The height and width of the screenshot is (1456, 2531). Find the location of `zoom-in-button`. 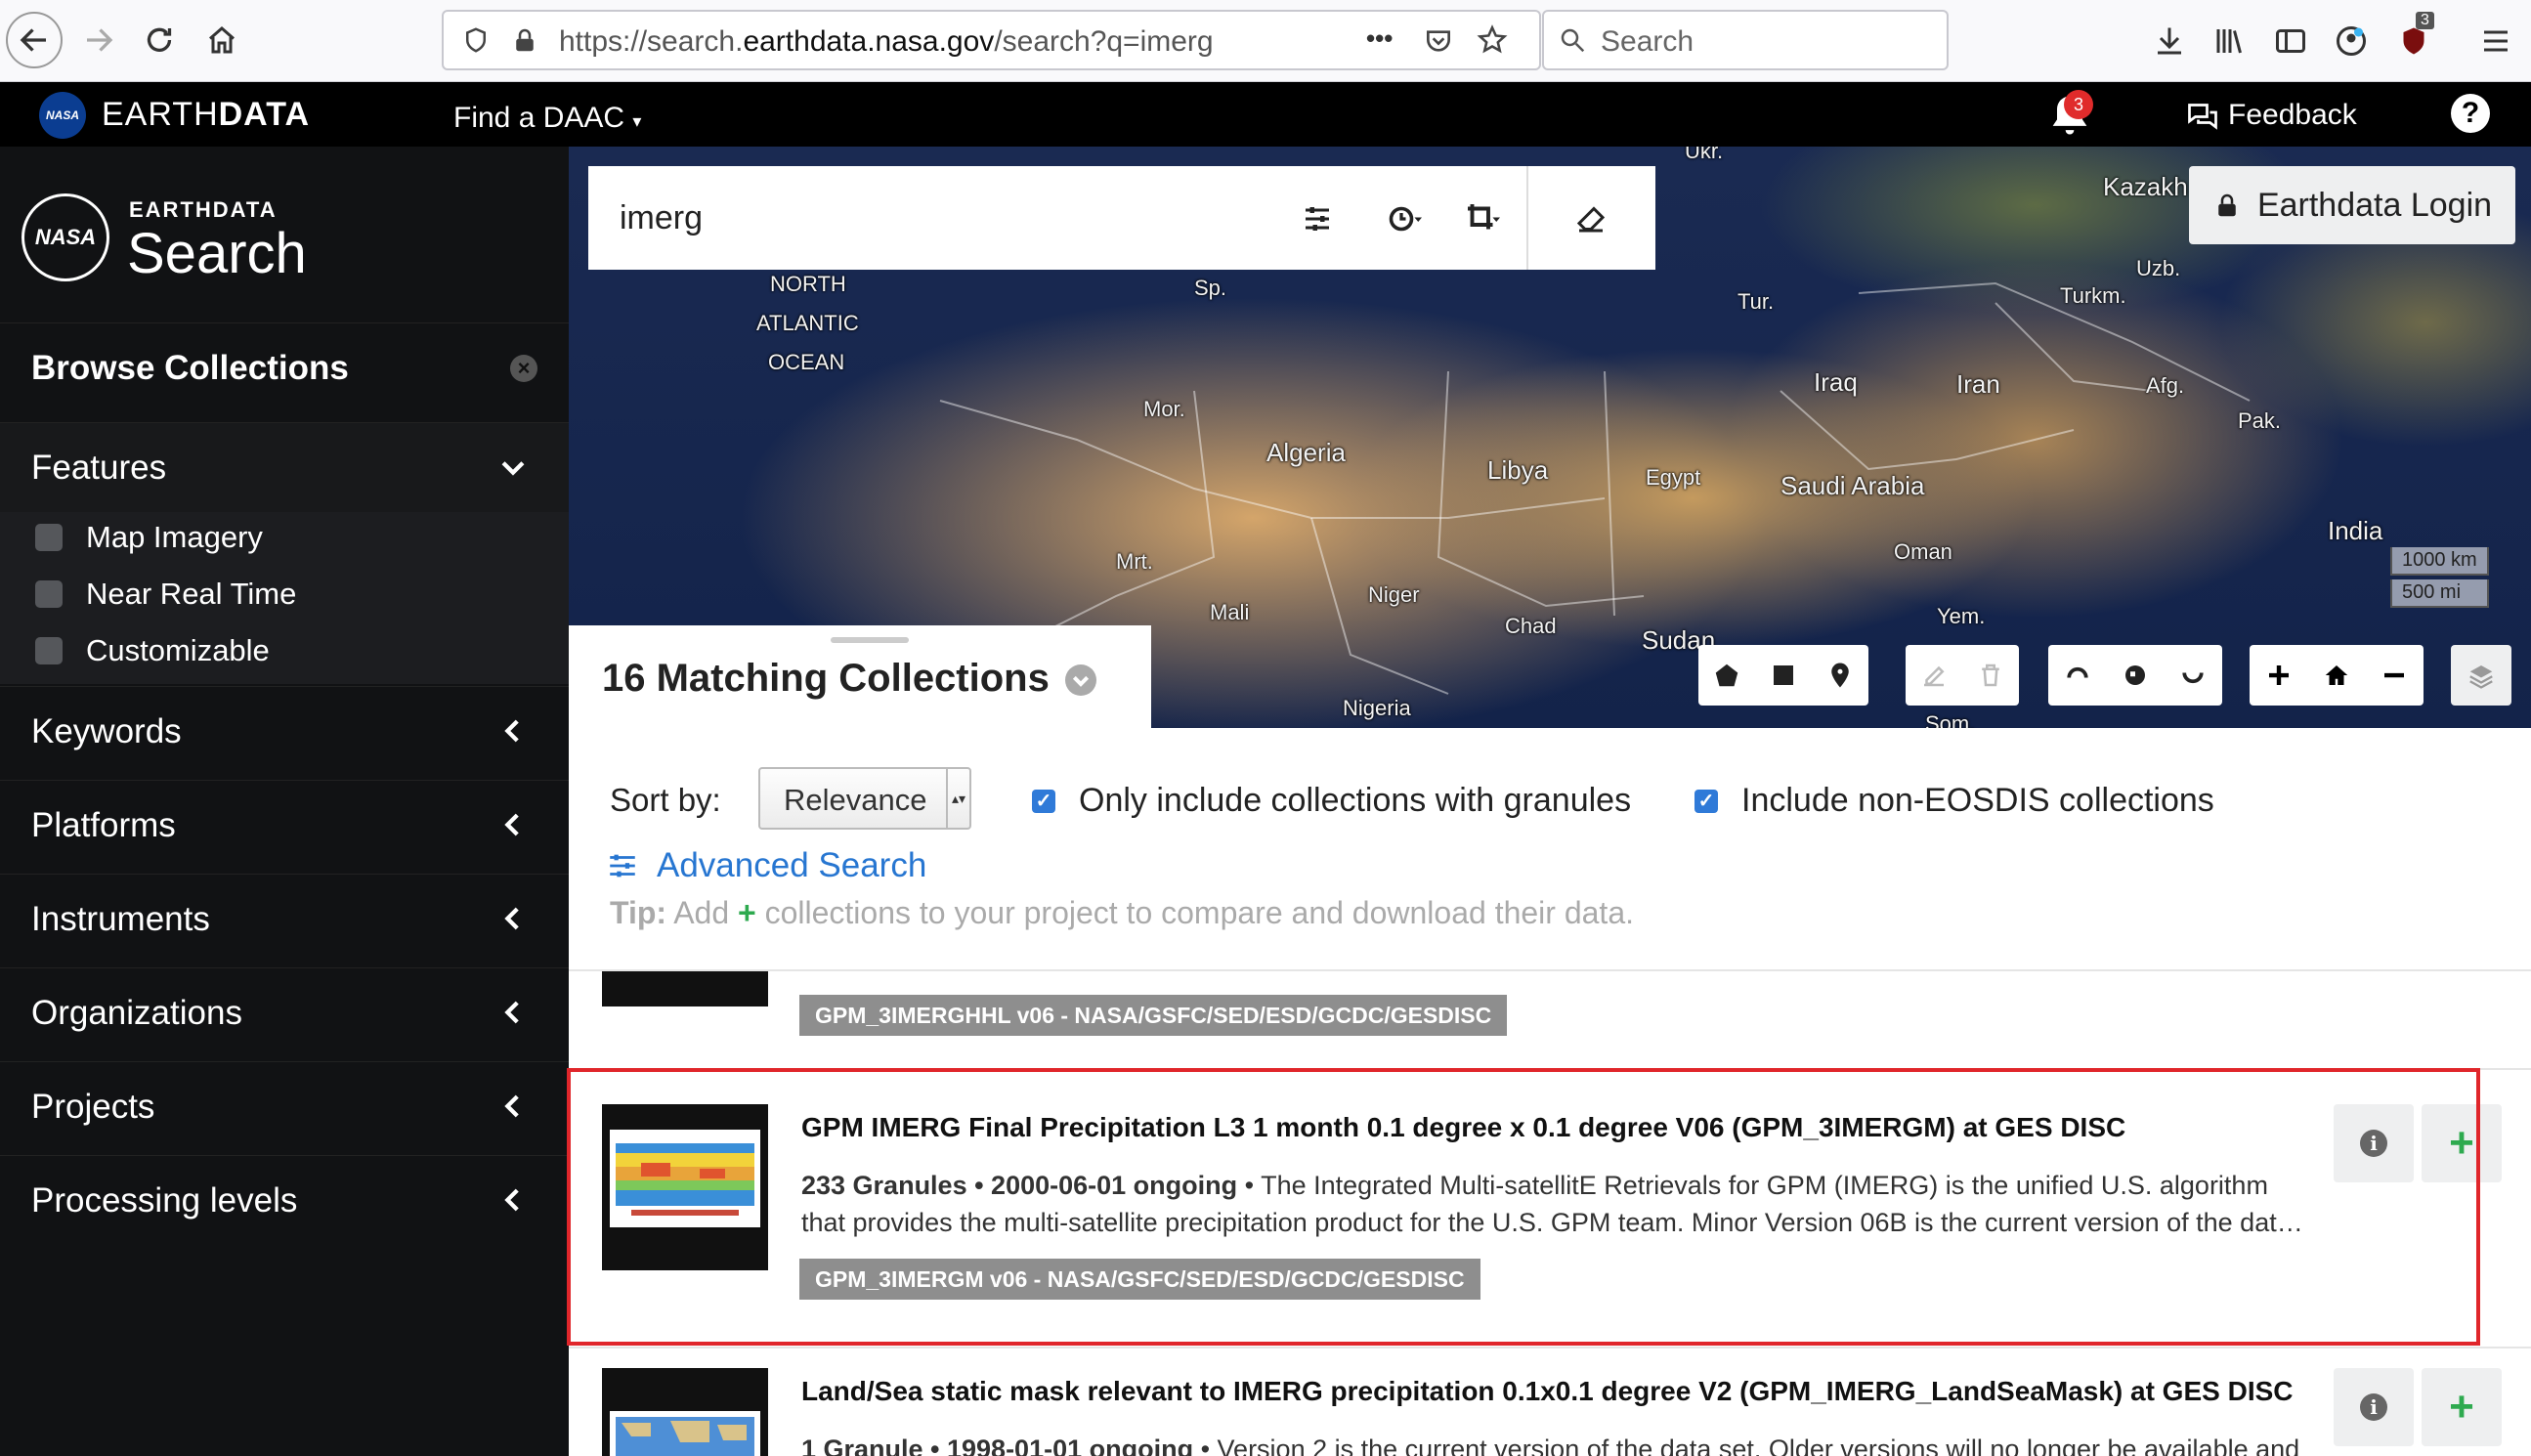

zoom-in-button is located at coordinates (2278, 675).